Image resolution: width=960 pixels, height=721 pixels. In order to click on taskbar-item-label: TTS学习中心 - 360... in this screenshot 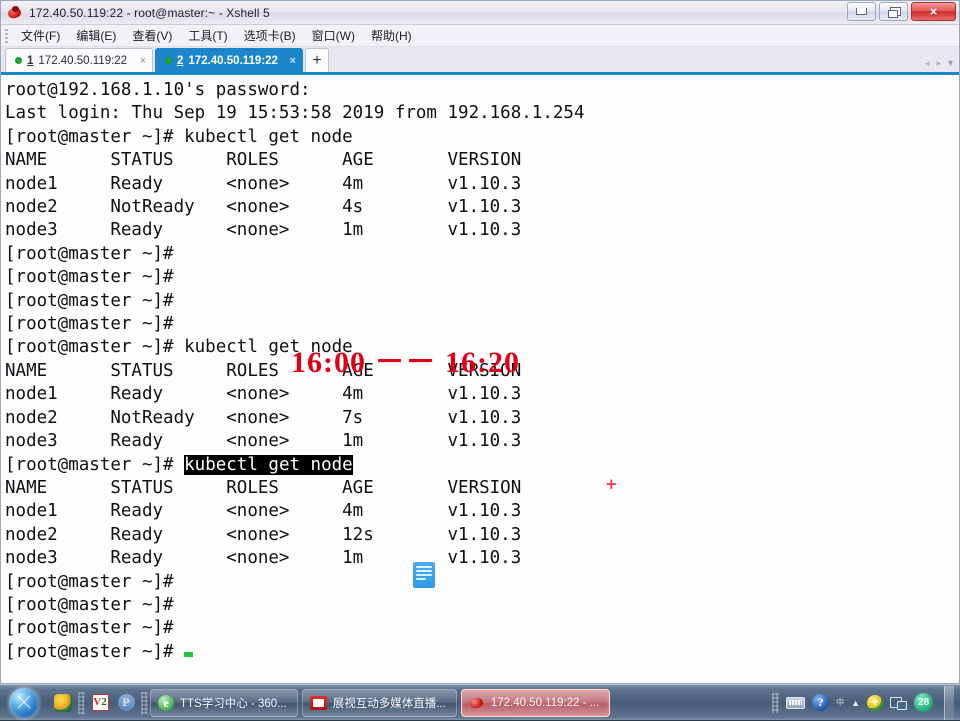, I will do `click(233, 703)`.